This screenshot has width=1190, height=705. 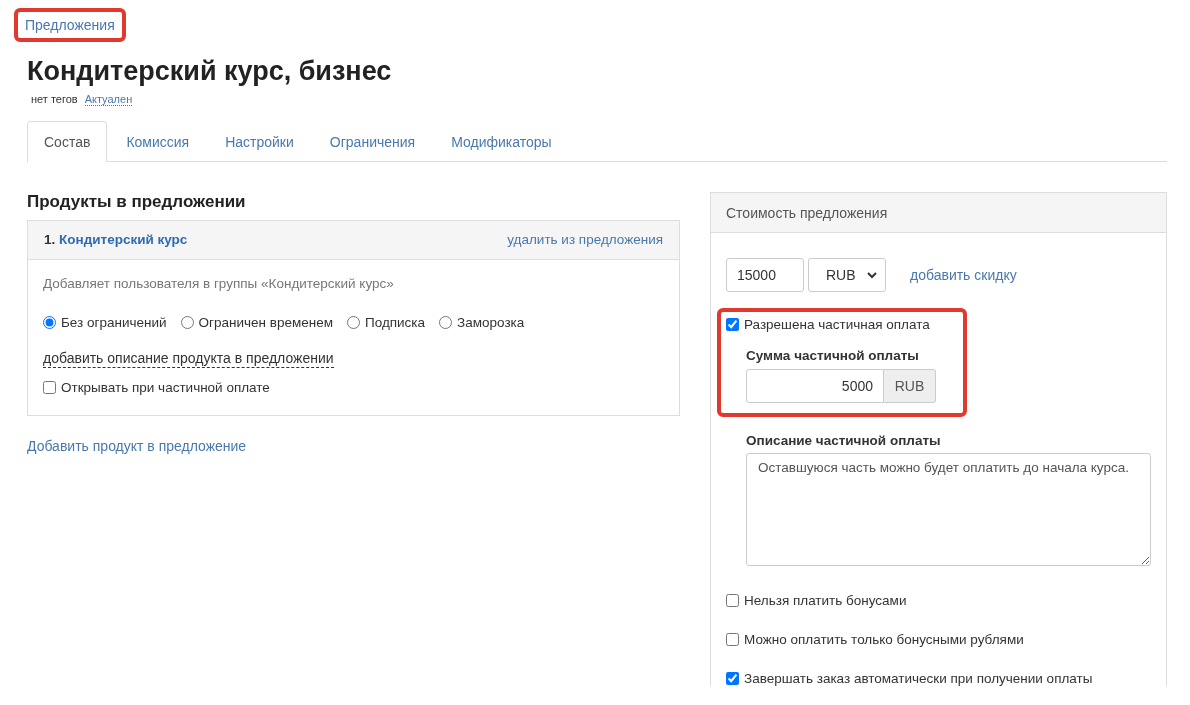 I want to click on currency-select: RUB, so click(x=847, y=275).